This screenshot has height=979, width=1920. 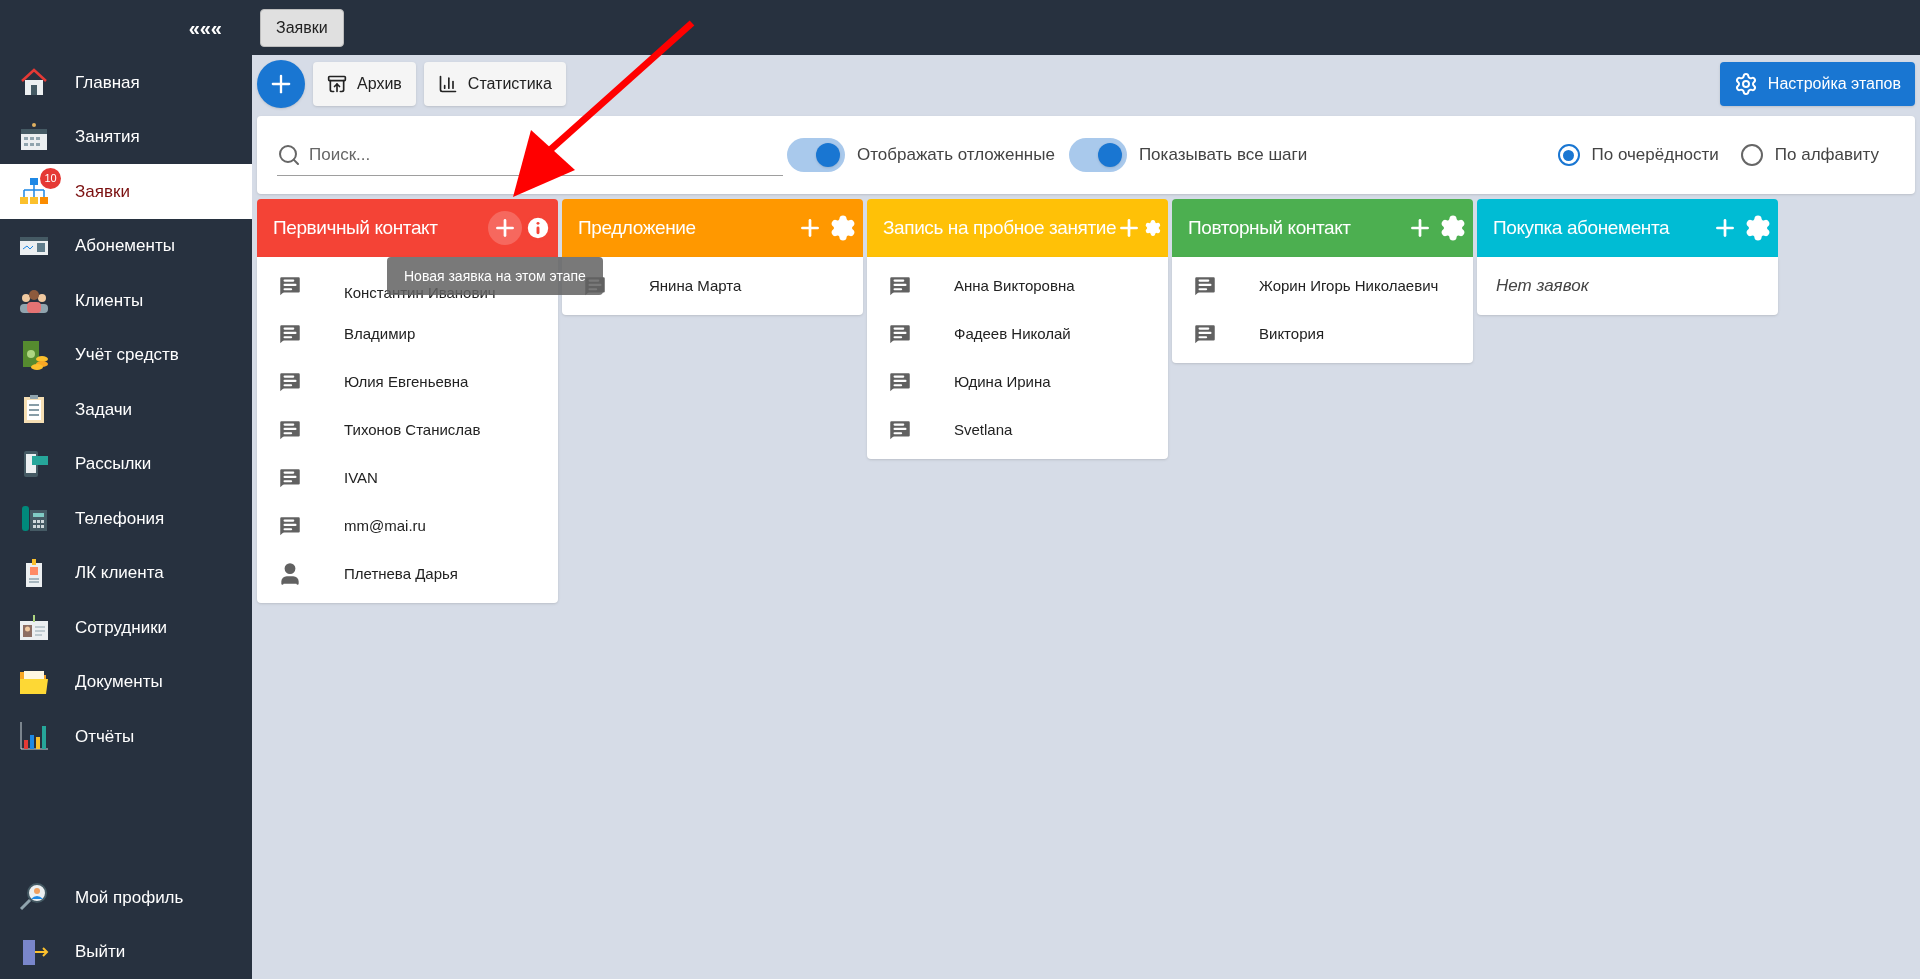 What do you see at coordinates (380, 334) in the screenshot?
I see `request-name: Владимир` at bounding box center [380, 334].